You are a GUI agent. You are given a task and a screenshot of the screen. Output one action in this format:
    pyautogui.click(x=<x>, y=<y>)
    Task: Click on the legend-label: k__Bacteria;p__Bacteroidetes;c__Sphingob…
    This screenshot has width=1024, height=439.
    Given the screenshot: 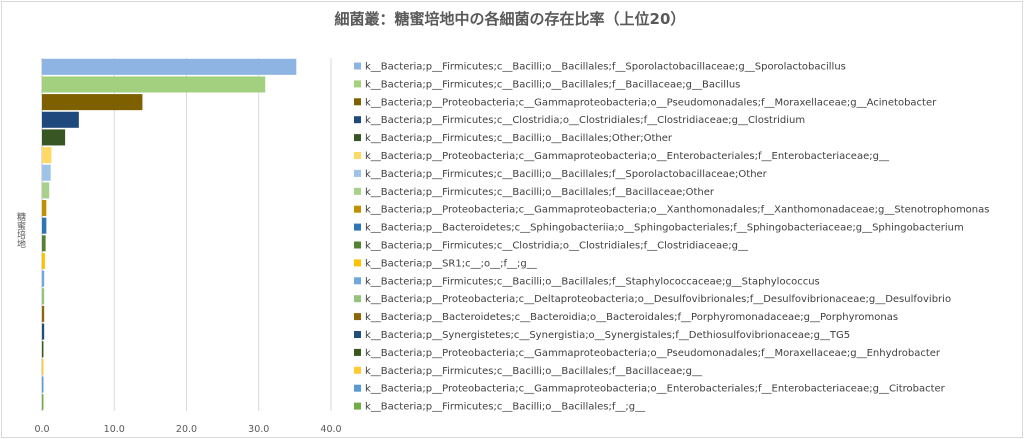 What is the action you would take?
    pyautogui.click(x=664, y=228)
    